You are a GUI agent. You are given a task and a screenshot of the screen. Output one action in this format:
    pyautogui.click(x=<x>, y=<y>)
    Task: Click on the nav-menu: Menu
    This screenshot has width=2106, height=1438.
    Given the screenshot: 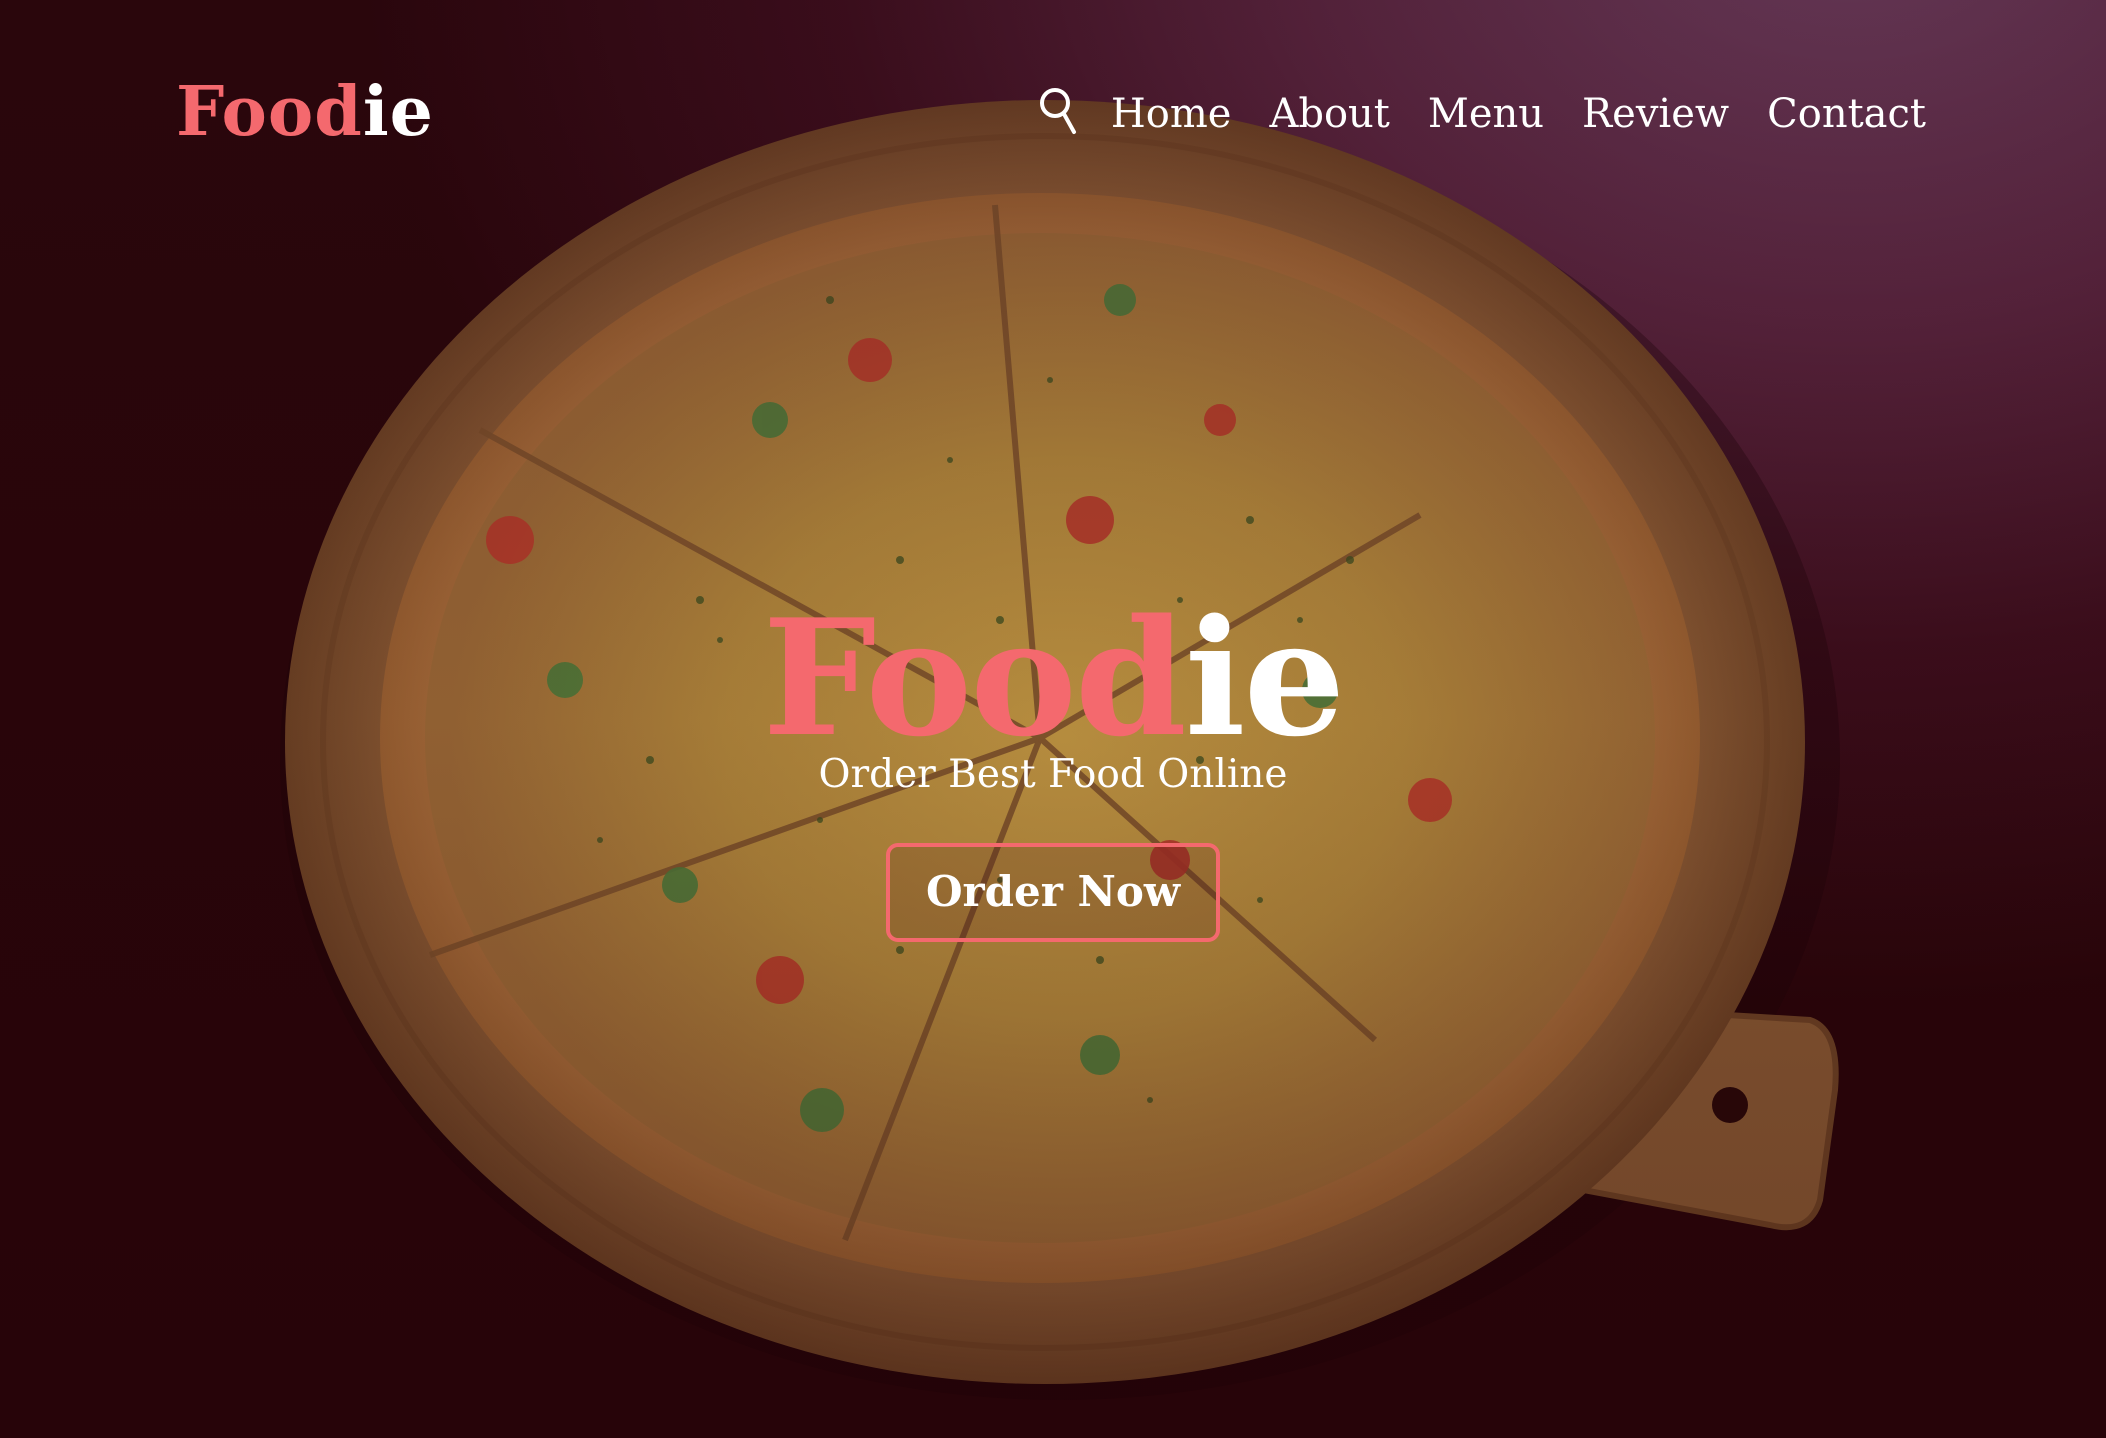 What is the action you would take?
    pyautogui.click(x=1486, y=114)
    